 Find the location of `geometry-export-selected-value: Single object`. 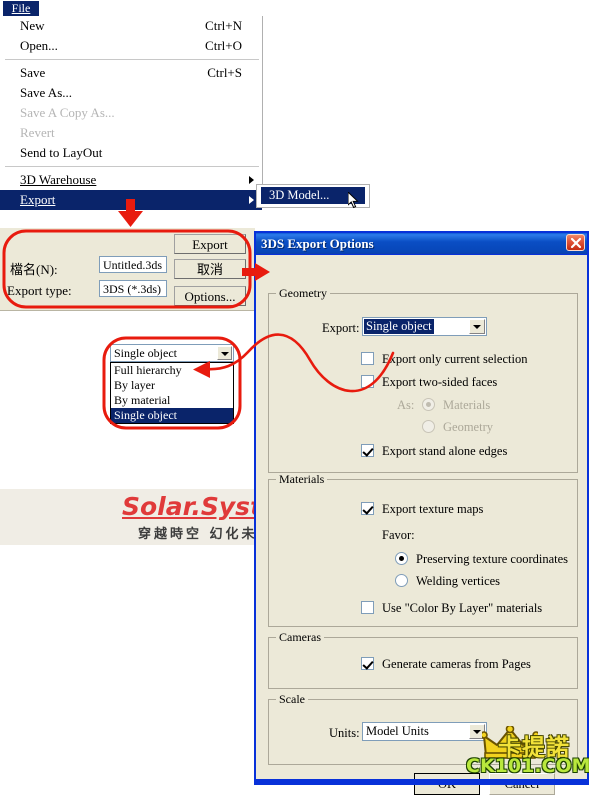

geometry-export-selected-value: Single object is located at coordinates (399, 326).